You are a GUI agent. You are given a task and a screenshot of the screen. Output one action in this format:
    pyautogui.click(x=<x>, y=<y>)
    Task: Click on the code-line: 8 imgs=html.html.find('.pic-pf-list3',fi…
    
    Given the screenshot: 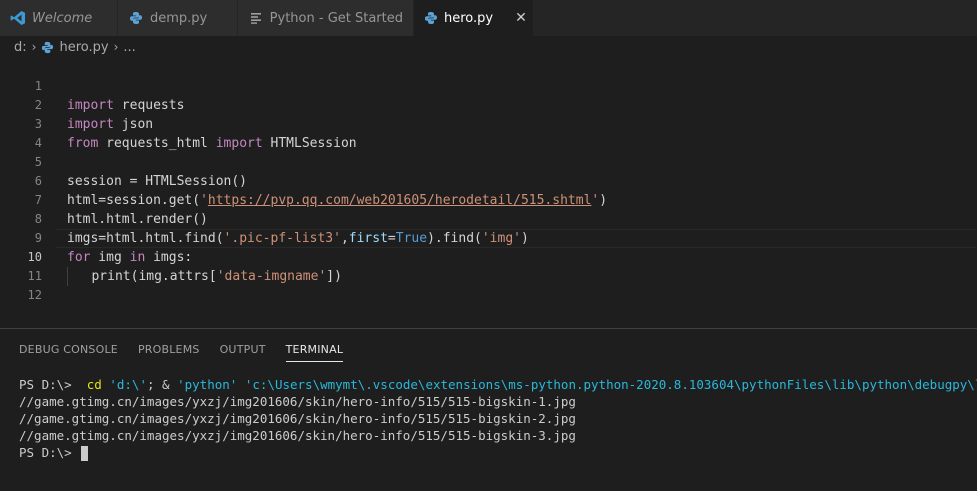 What is the action you would take?
    pyautogui.click(x=488, y=218)
    